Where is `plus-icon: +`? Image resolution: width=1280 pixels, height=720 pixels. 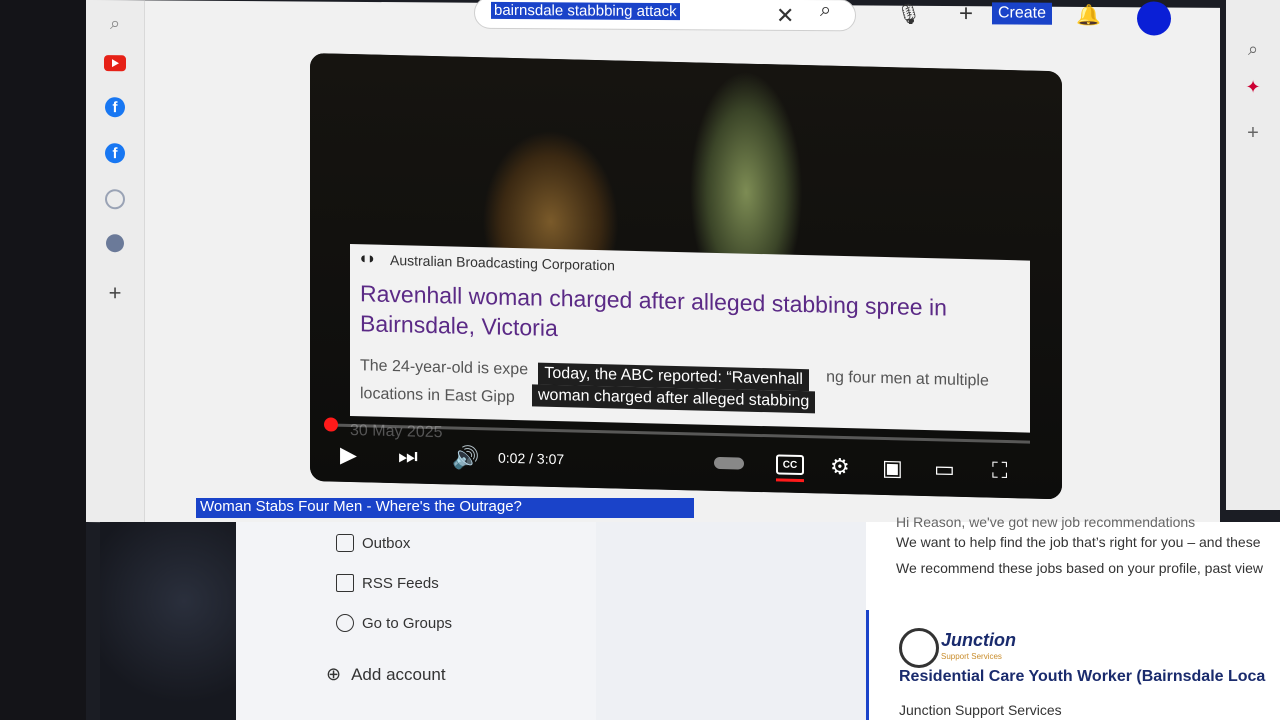 plus-icon: + is located at coordinates (966, 14).